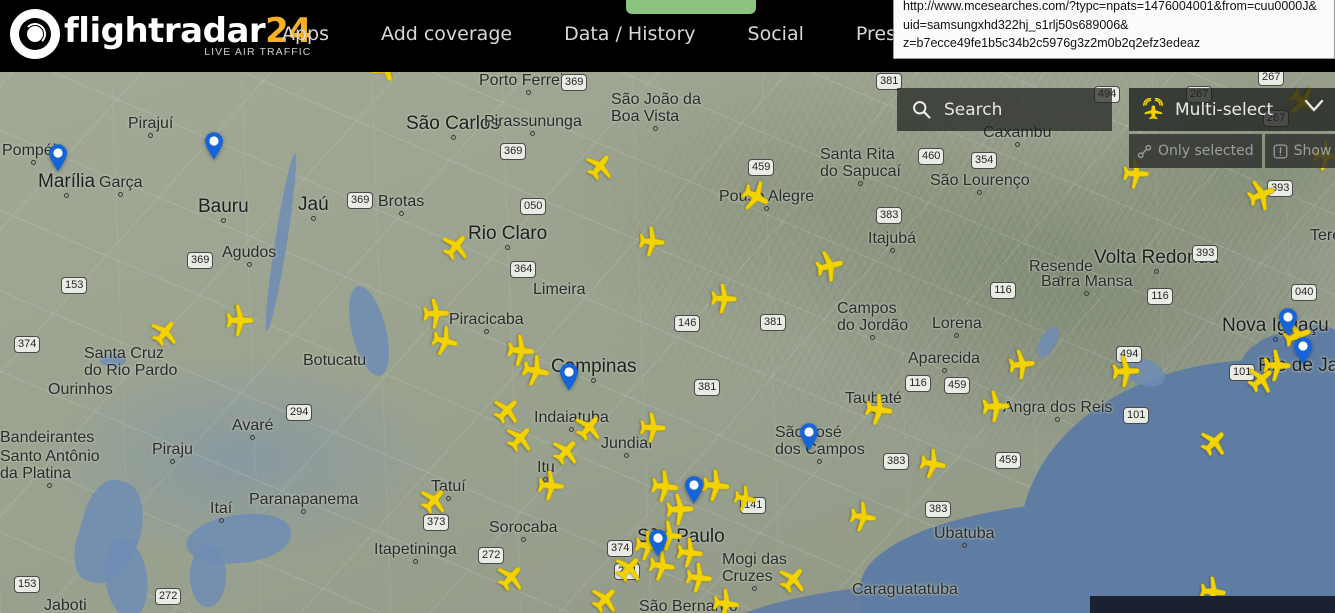 The height and width of the screenshot is (613, 1335). Describe the element at coordinates (921, 109) in the screenshot. I see `search-icon` at that location.